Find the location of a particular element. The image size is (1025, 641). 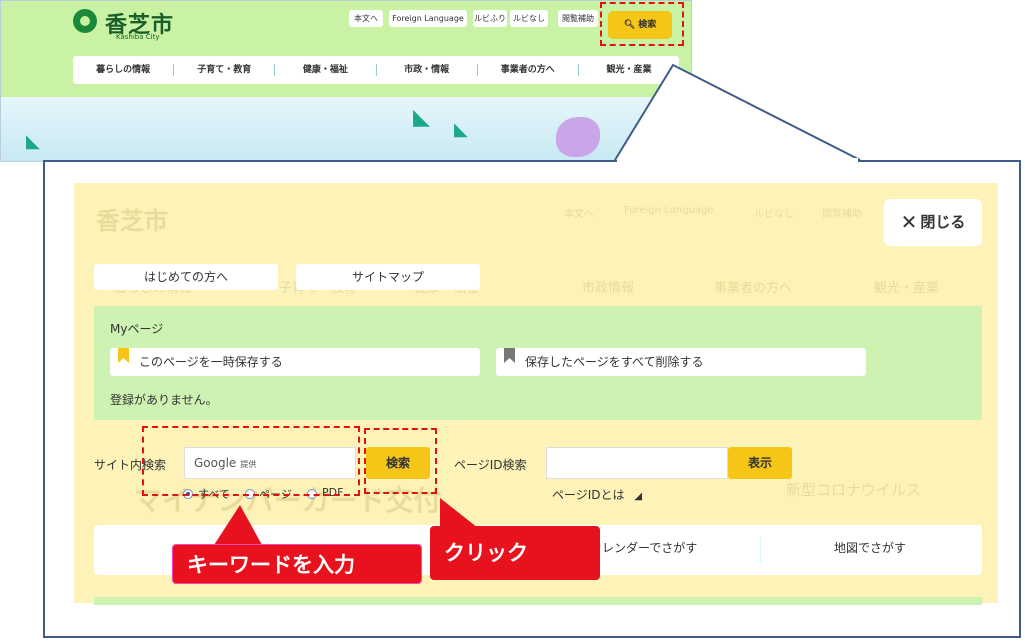

keyword-callout: キーワードを入力 is located at coordinates (297, 564).